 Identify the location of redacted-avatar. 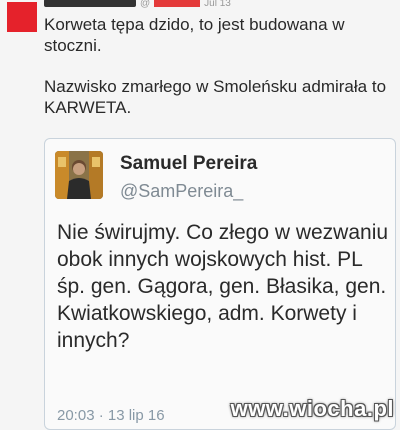
(22, 17).